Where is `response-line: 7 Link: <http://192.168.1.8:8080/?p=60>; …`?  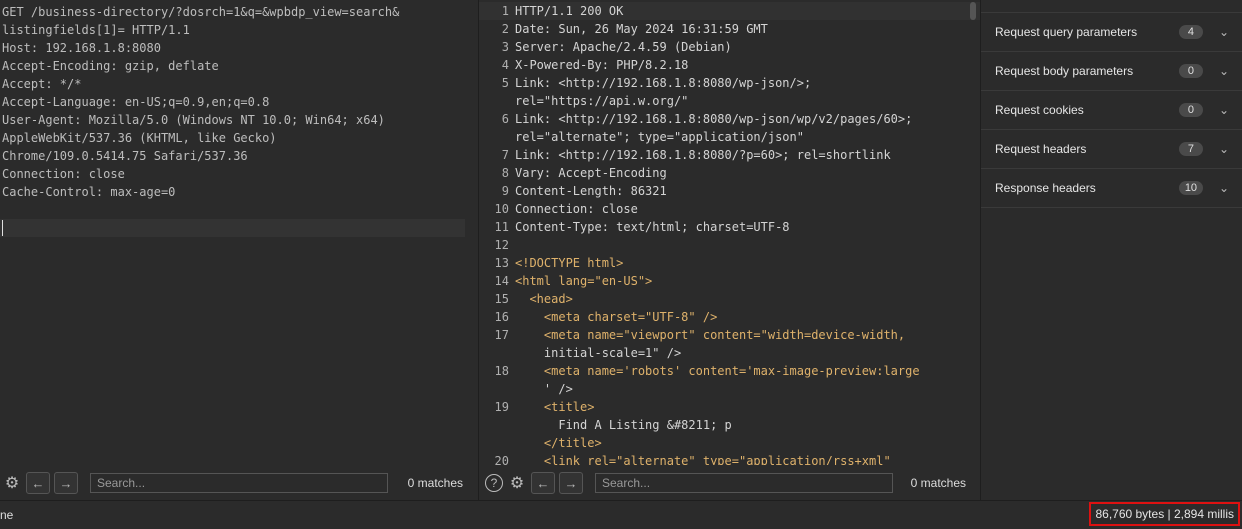 response-line: 7 Link: <http://192.168.1.8:8080/?p=60>; … is located at coordinates (729, 155).